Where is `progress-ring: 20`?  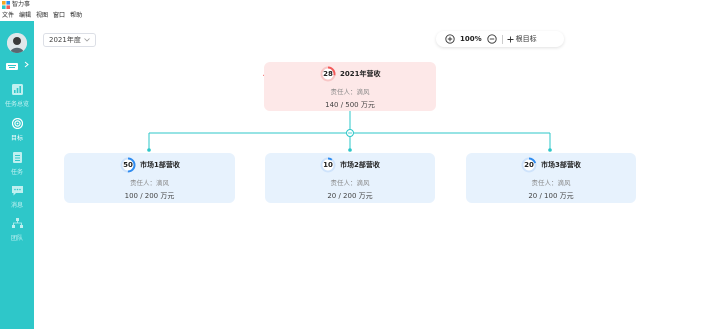 progress-ring: 20 is located at coordinates (529, 165).